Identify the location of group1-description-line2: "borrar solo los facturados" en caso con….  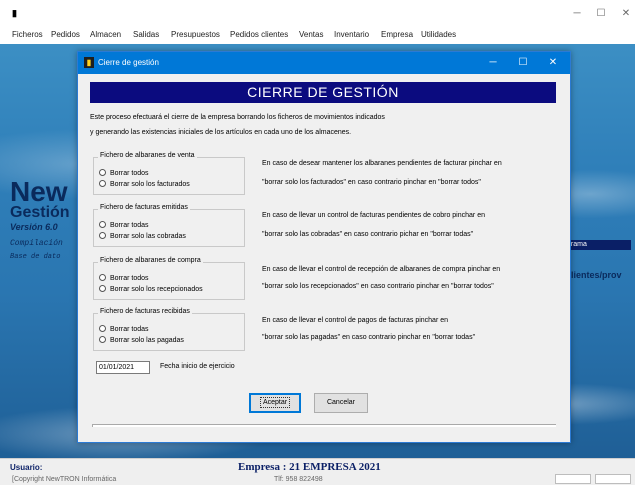
(371, 182).